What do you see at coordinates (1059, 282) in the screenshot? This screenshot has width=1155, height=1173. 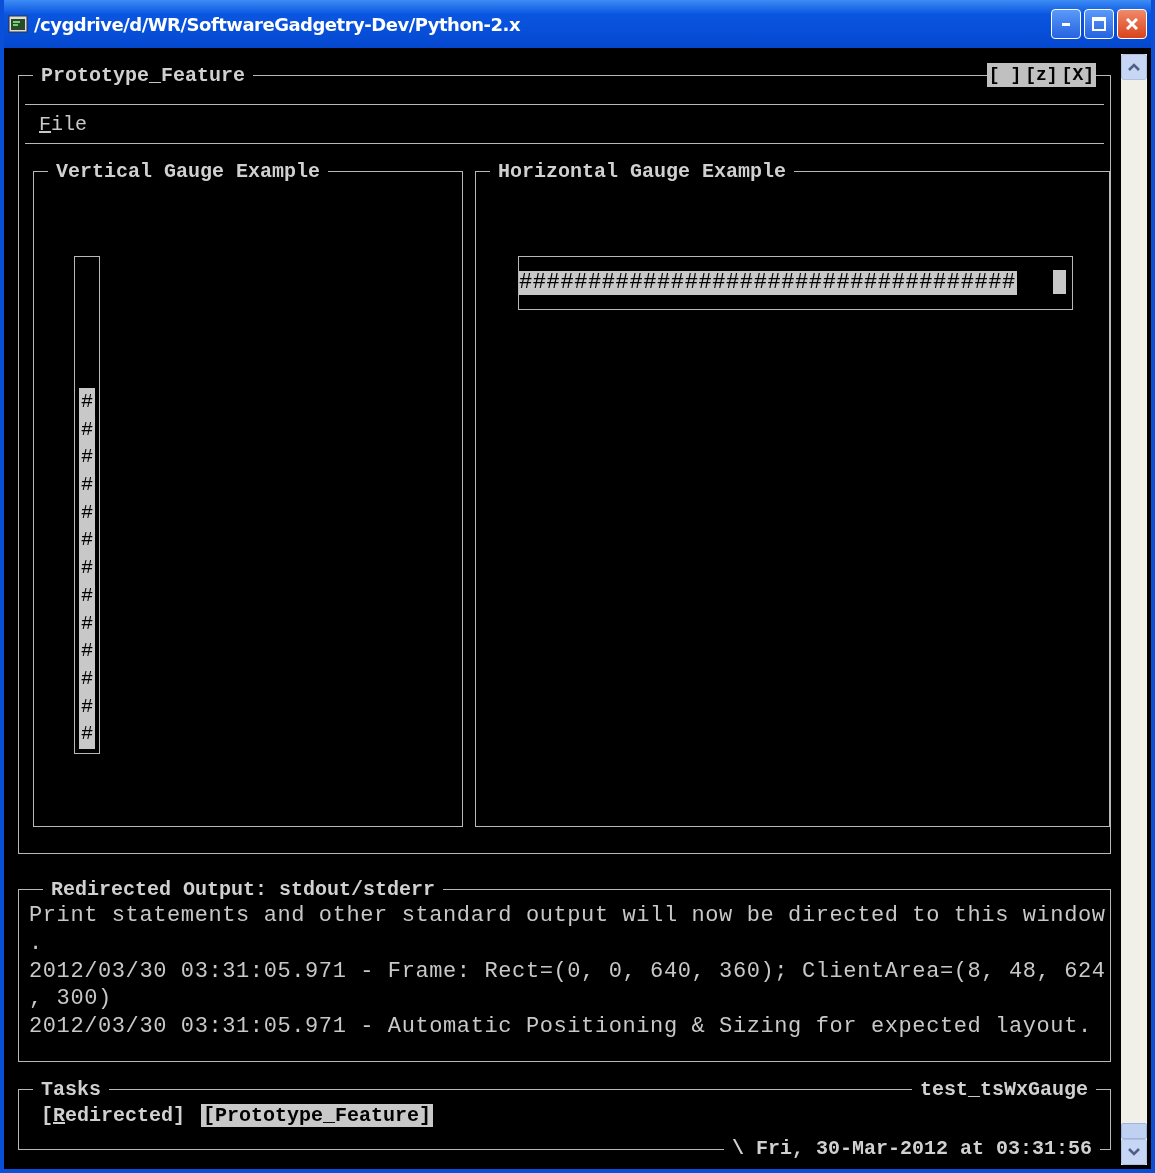 I see `text-cursor` at bounding box center [1059, 282].